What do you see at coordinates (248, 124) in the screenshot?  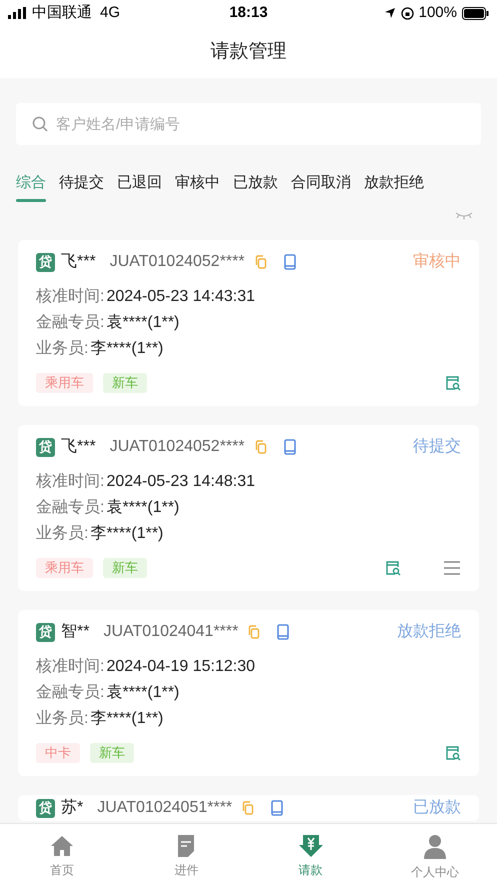 I see `search-field: 客户姓名/申请编号` at bounding box center [248, 124].